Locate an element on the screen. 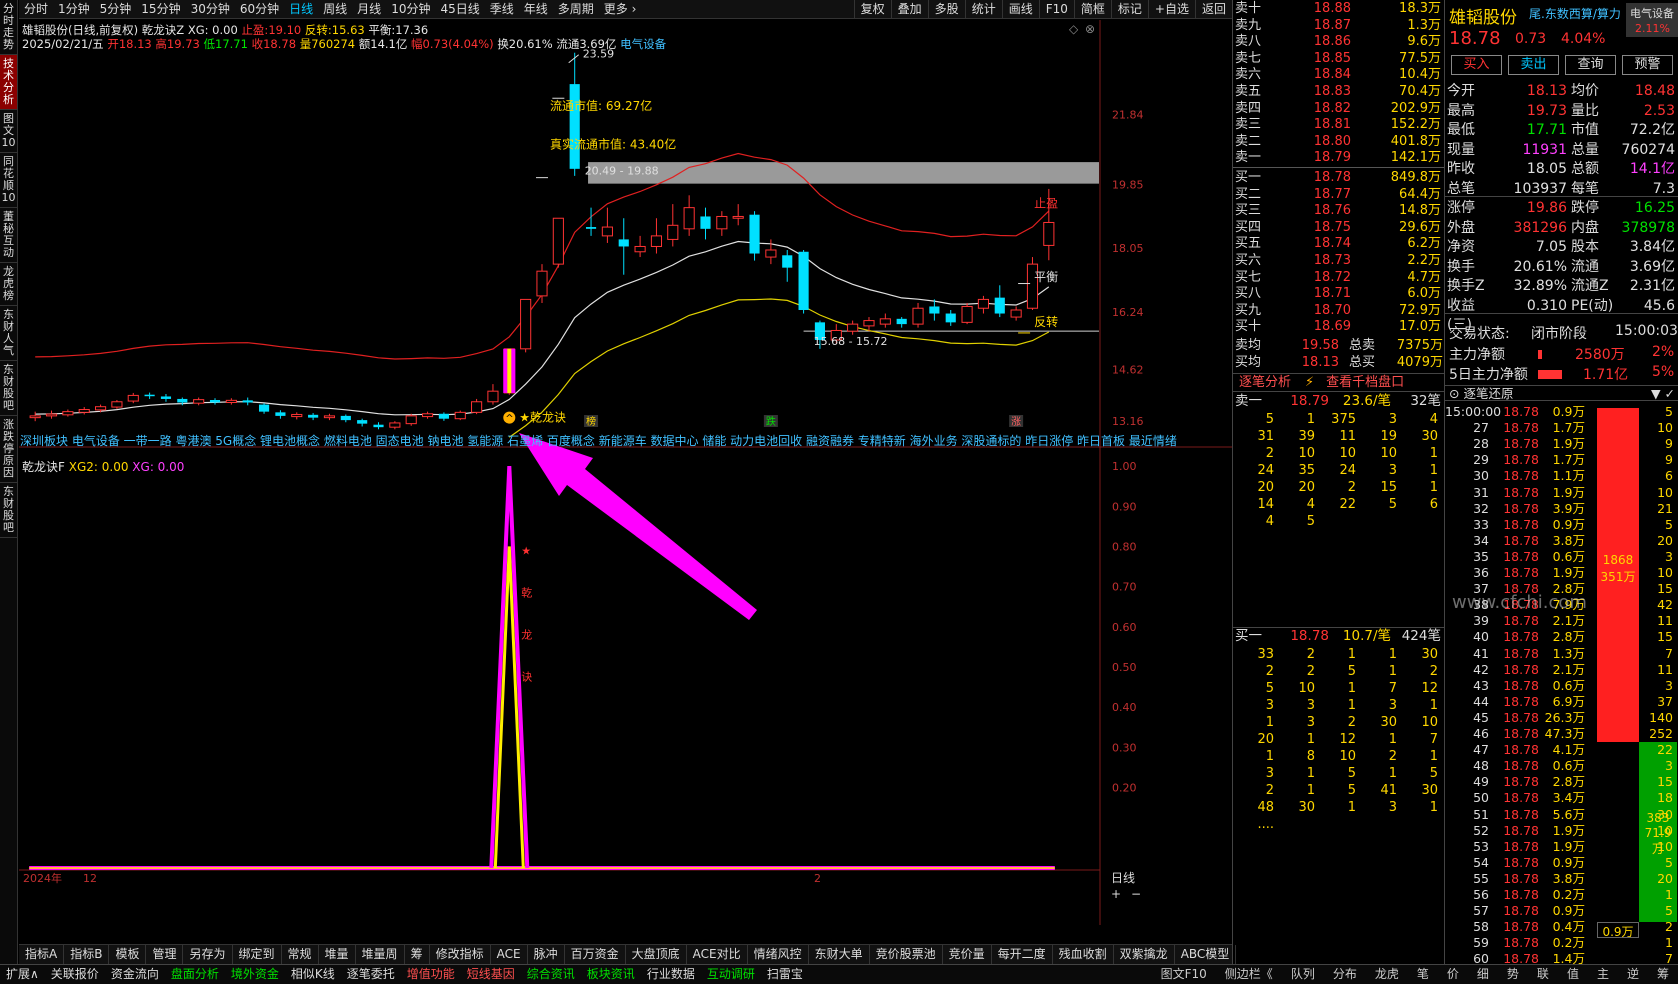  settings-icon: ◇ is located at coordinates (1074, 29).